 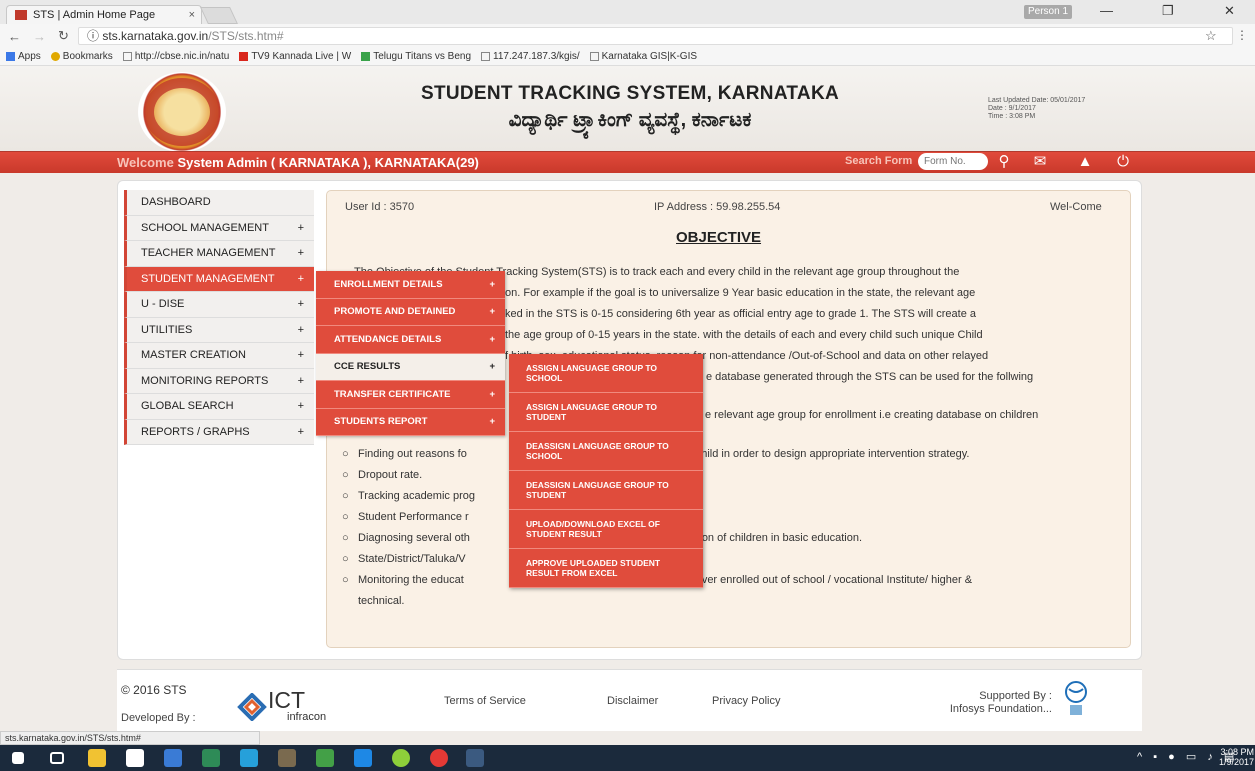 I want to click on skype-icon, so click(x=363, y=758).